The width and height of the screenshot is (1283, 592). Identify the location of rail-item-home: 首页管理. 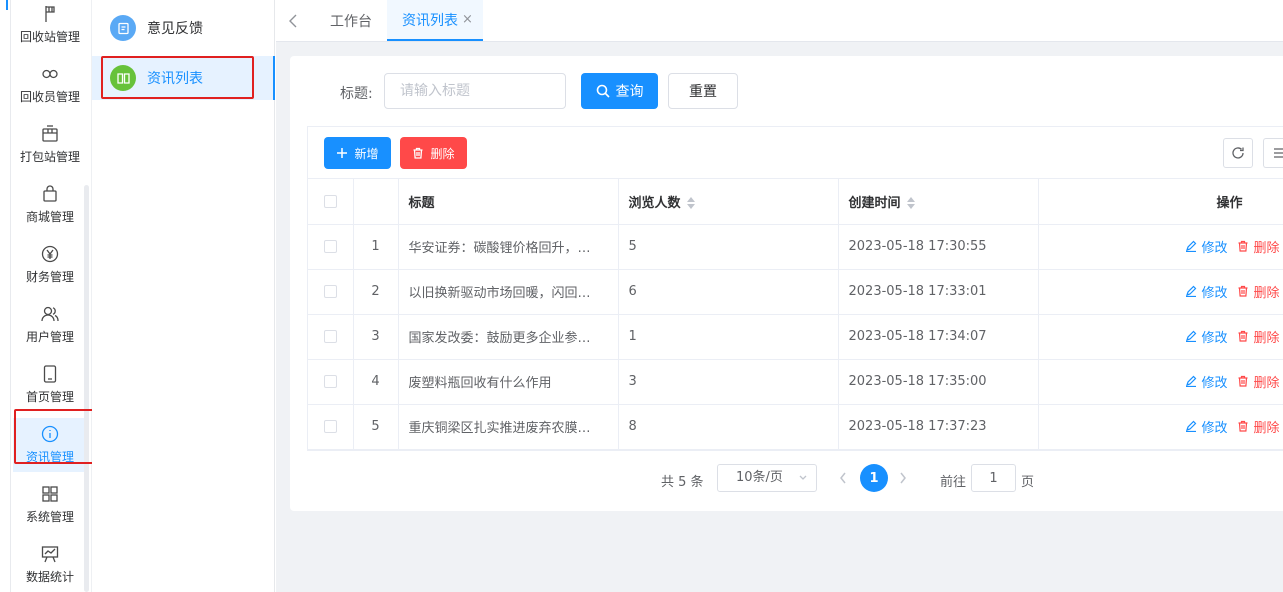
(50, 385).